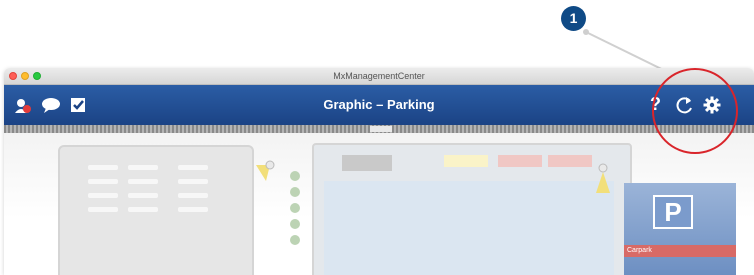  Describe the element at coordinates (673, 212) in the screenshot. I see `parking-sign-icon: P` at that location.